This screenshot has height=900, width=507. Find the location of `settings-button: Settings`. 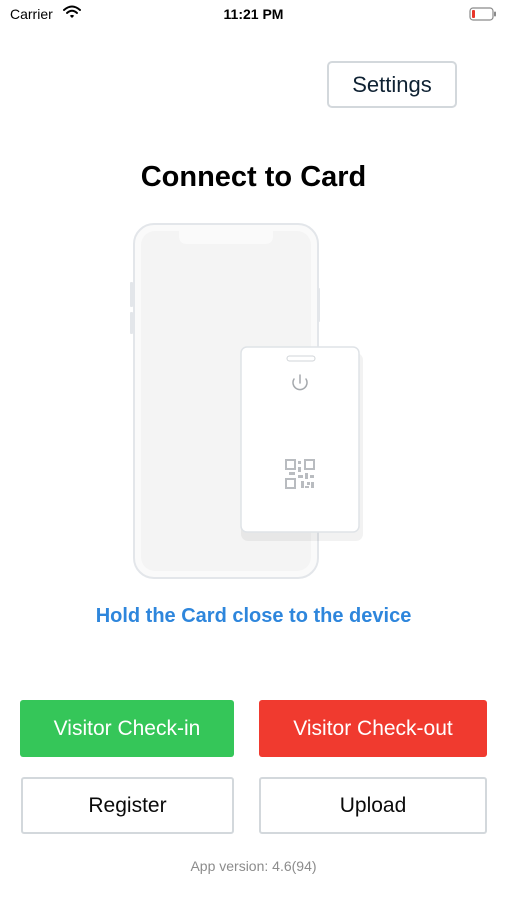

settings-button: Settings is located at coordinates (392, 84).